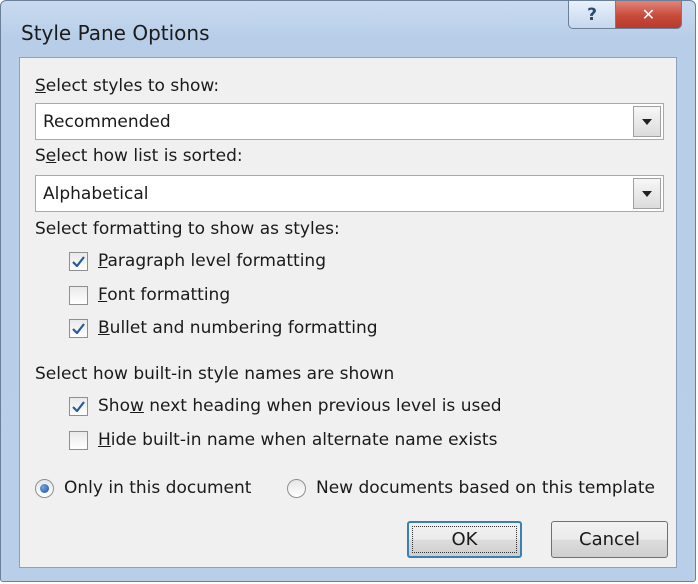  Describe the element at coordinates (485, 488) in the screenshot. I see `new-documents-template-label: New documents based on this template` at that location.